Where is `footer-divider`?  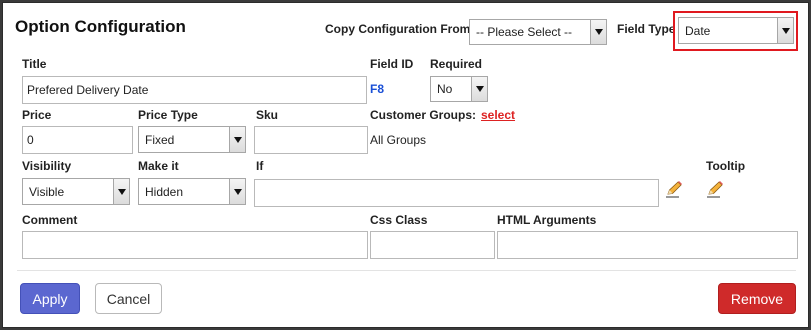
footer-divider is located at coordinates (406, 270).